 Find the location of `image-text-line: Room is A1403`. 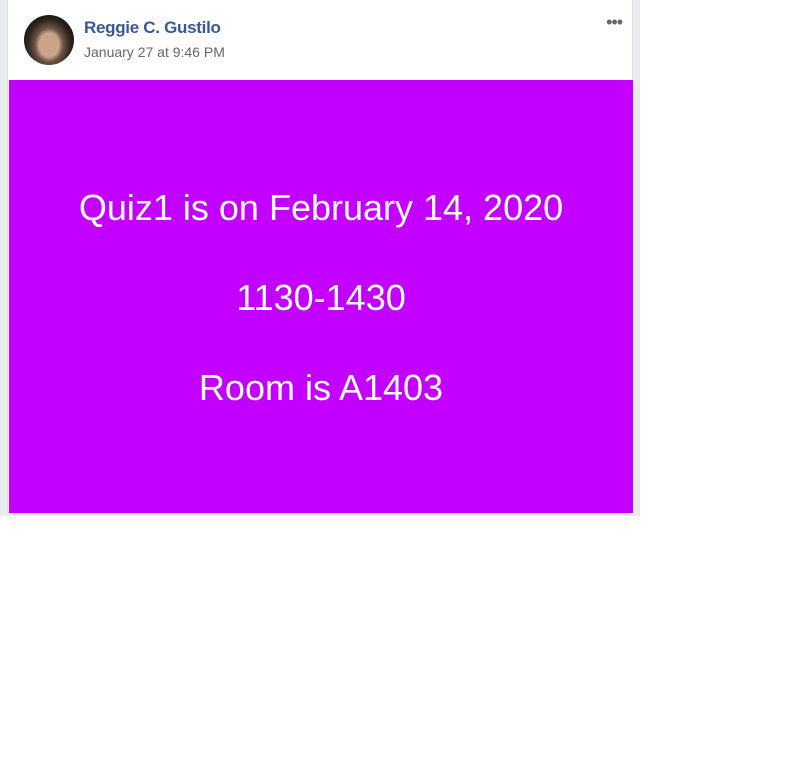

image-text-line: Room is A1403 is located at coordinates (321, 387).